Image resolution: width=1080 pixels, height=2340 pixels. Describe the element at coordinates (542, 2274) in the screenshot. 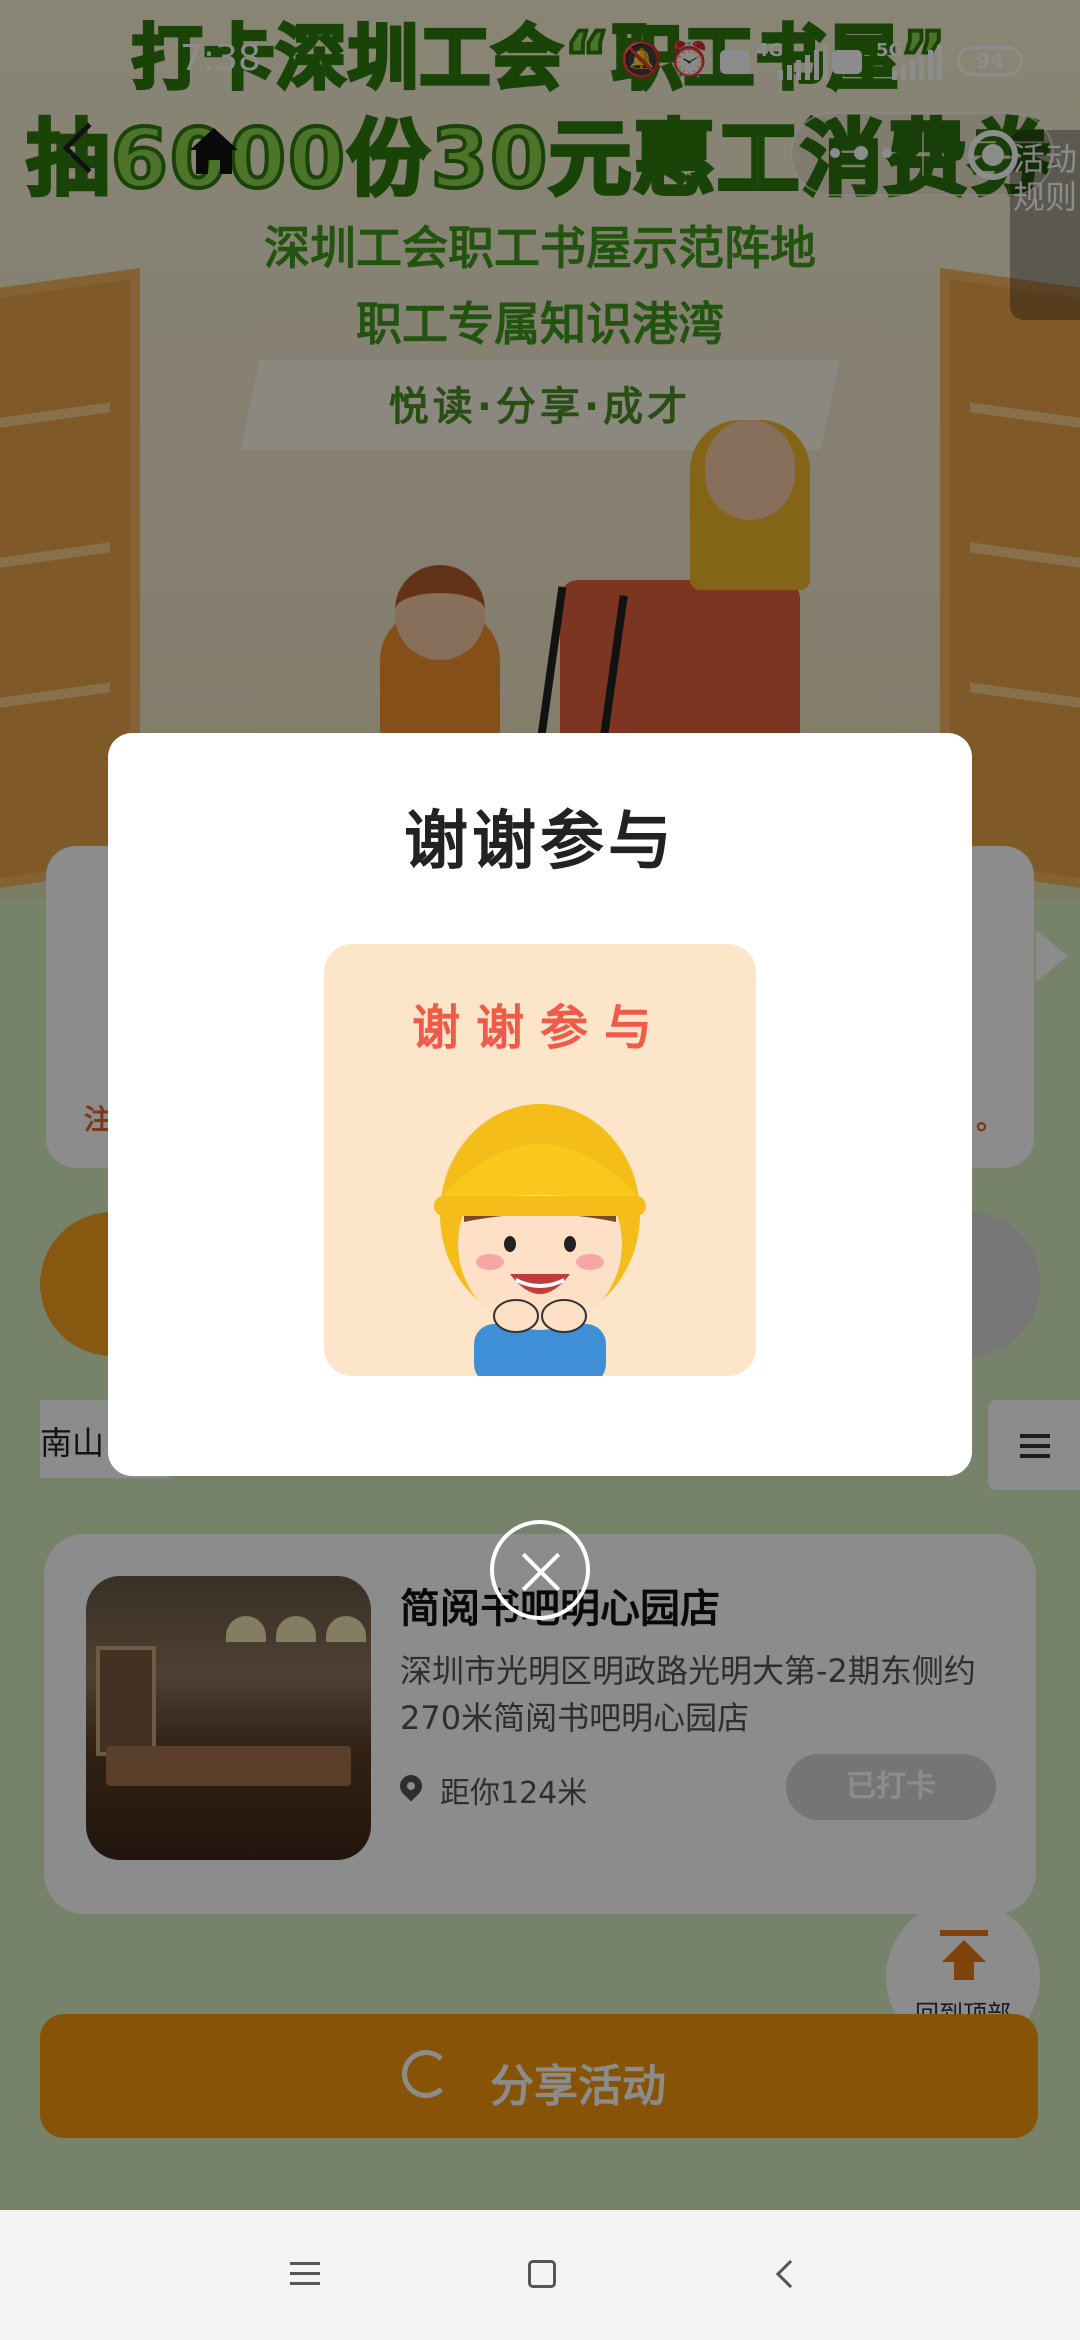

I see `home-square-icon` at that location.